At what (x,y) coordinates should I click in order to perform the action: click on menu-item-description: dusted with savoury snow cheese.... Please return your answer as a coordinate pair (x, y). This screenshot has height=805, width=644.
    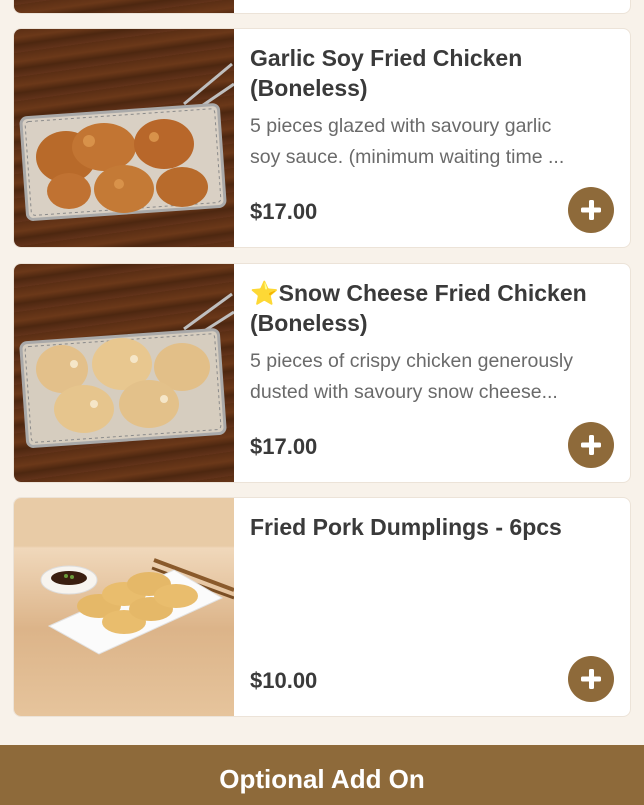
    Looking at the image, I should click on (404, 392).